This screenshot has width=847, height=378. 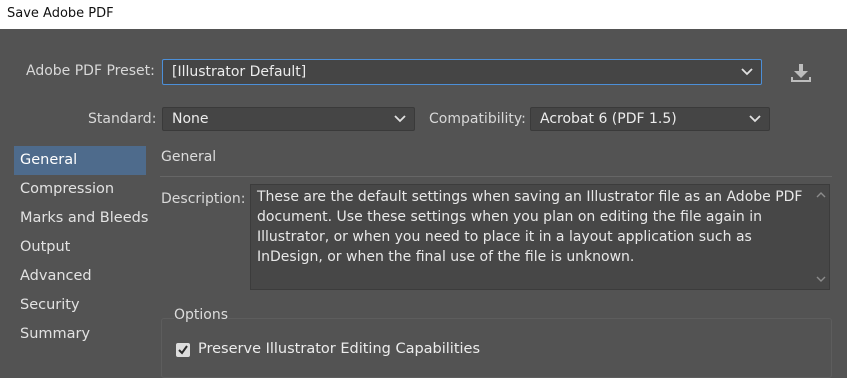 What do you see at coordinates (190, 119) in the screenshot?
I see `standard-value: None` at bounding box center [190, 119].